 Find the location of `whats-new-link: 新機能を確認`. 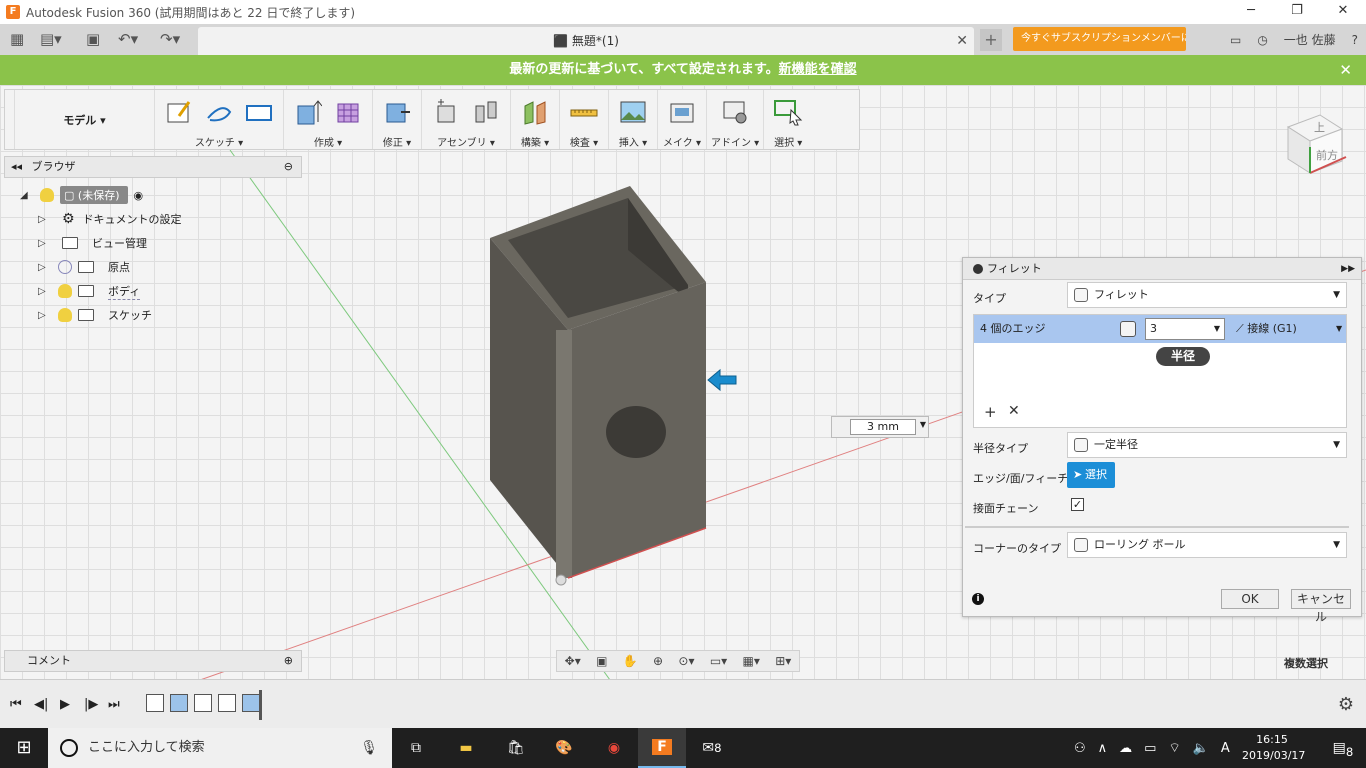

whats-new-link: 新機能を確認 is located at coordinates (818, 69).